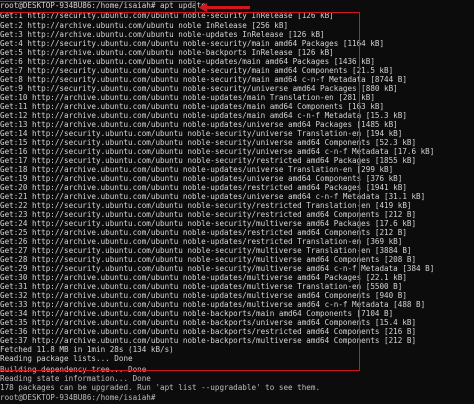 This screenshot has width=474, height=404. Describe the element at coordinates (224, 7) in the screenshot. I see `arrow-left-icon` at that location.